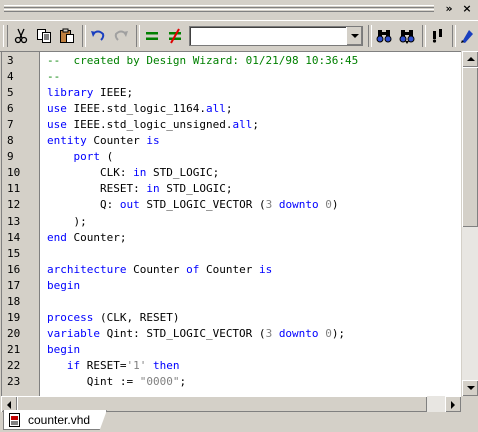 This screenshot has height=432, width=478. I want to click on code-line: process (CLK, RESET), so click(113, 317).